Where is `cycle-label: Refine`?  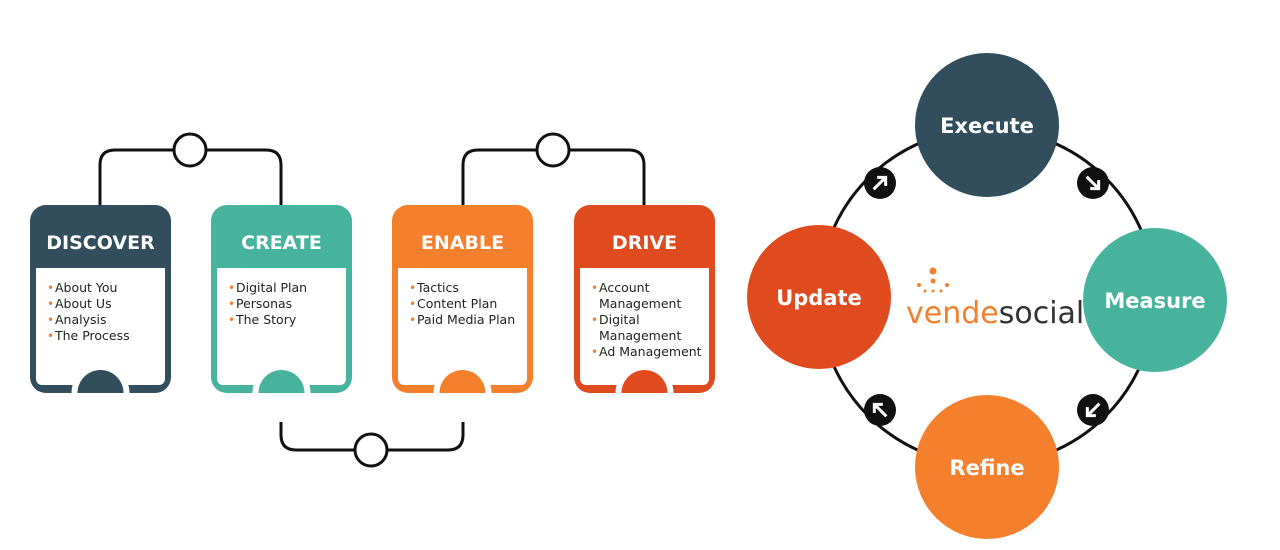 cycle-label: Refine is located at coordinates (986, 468).